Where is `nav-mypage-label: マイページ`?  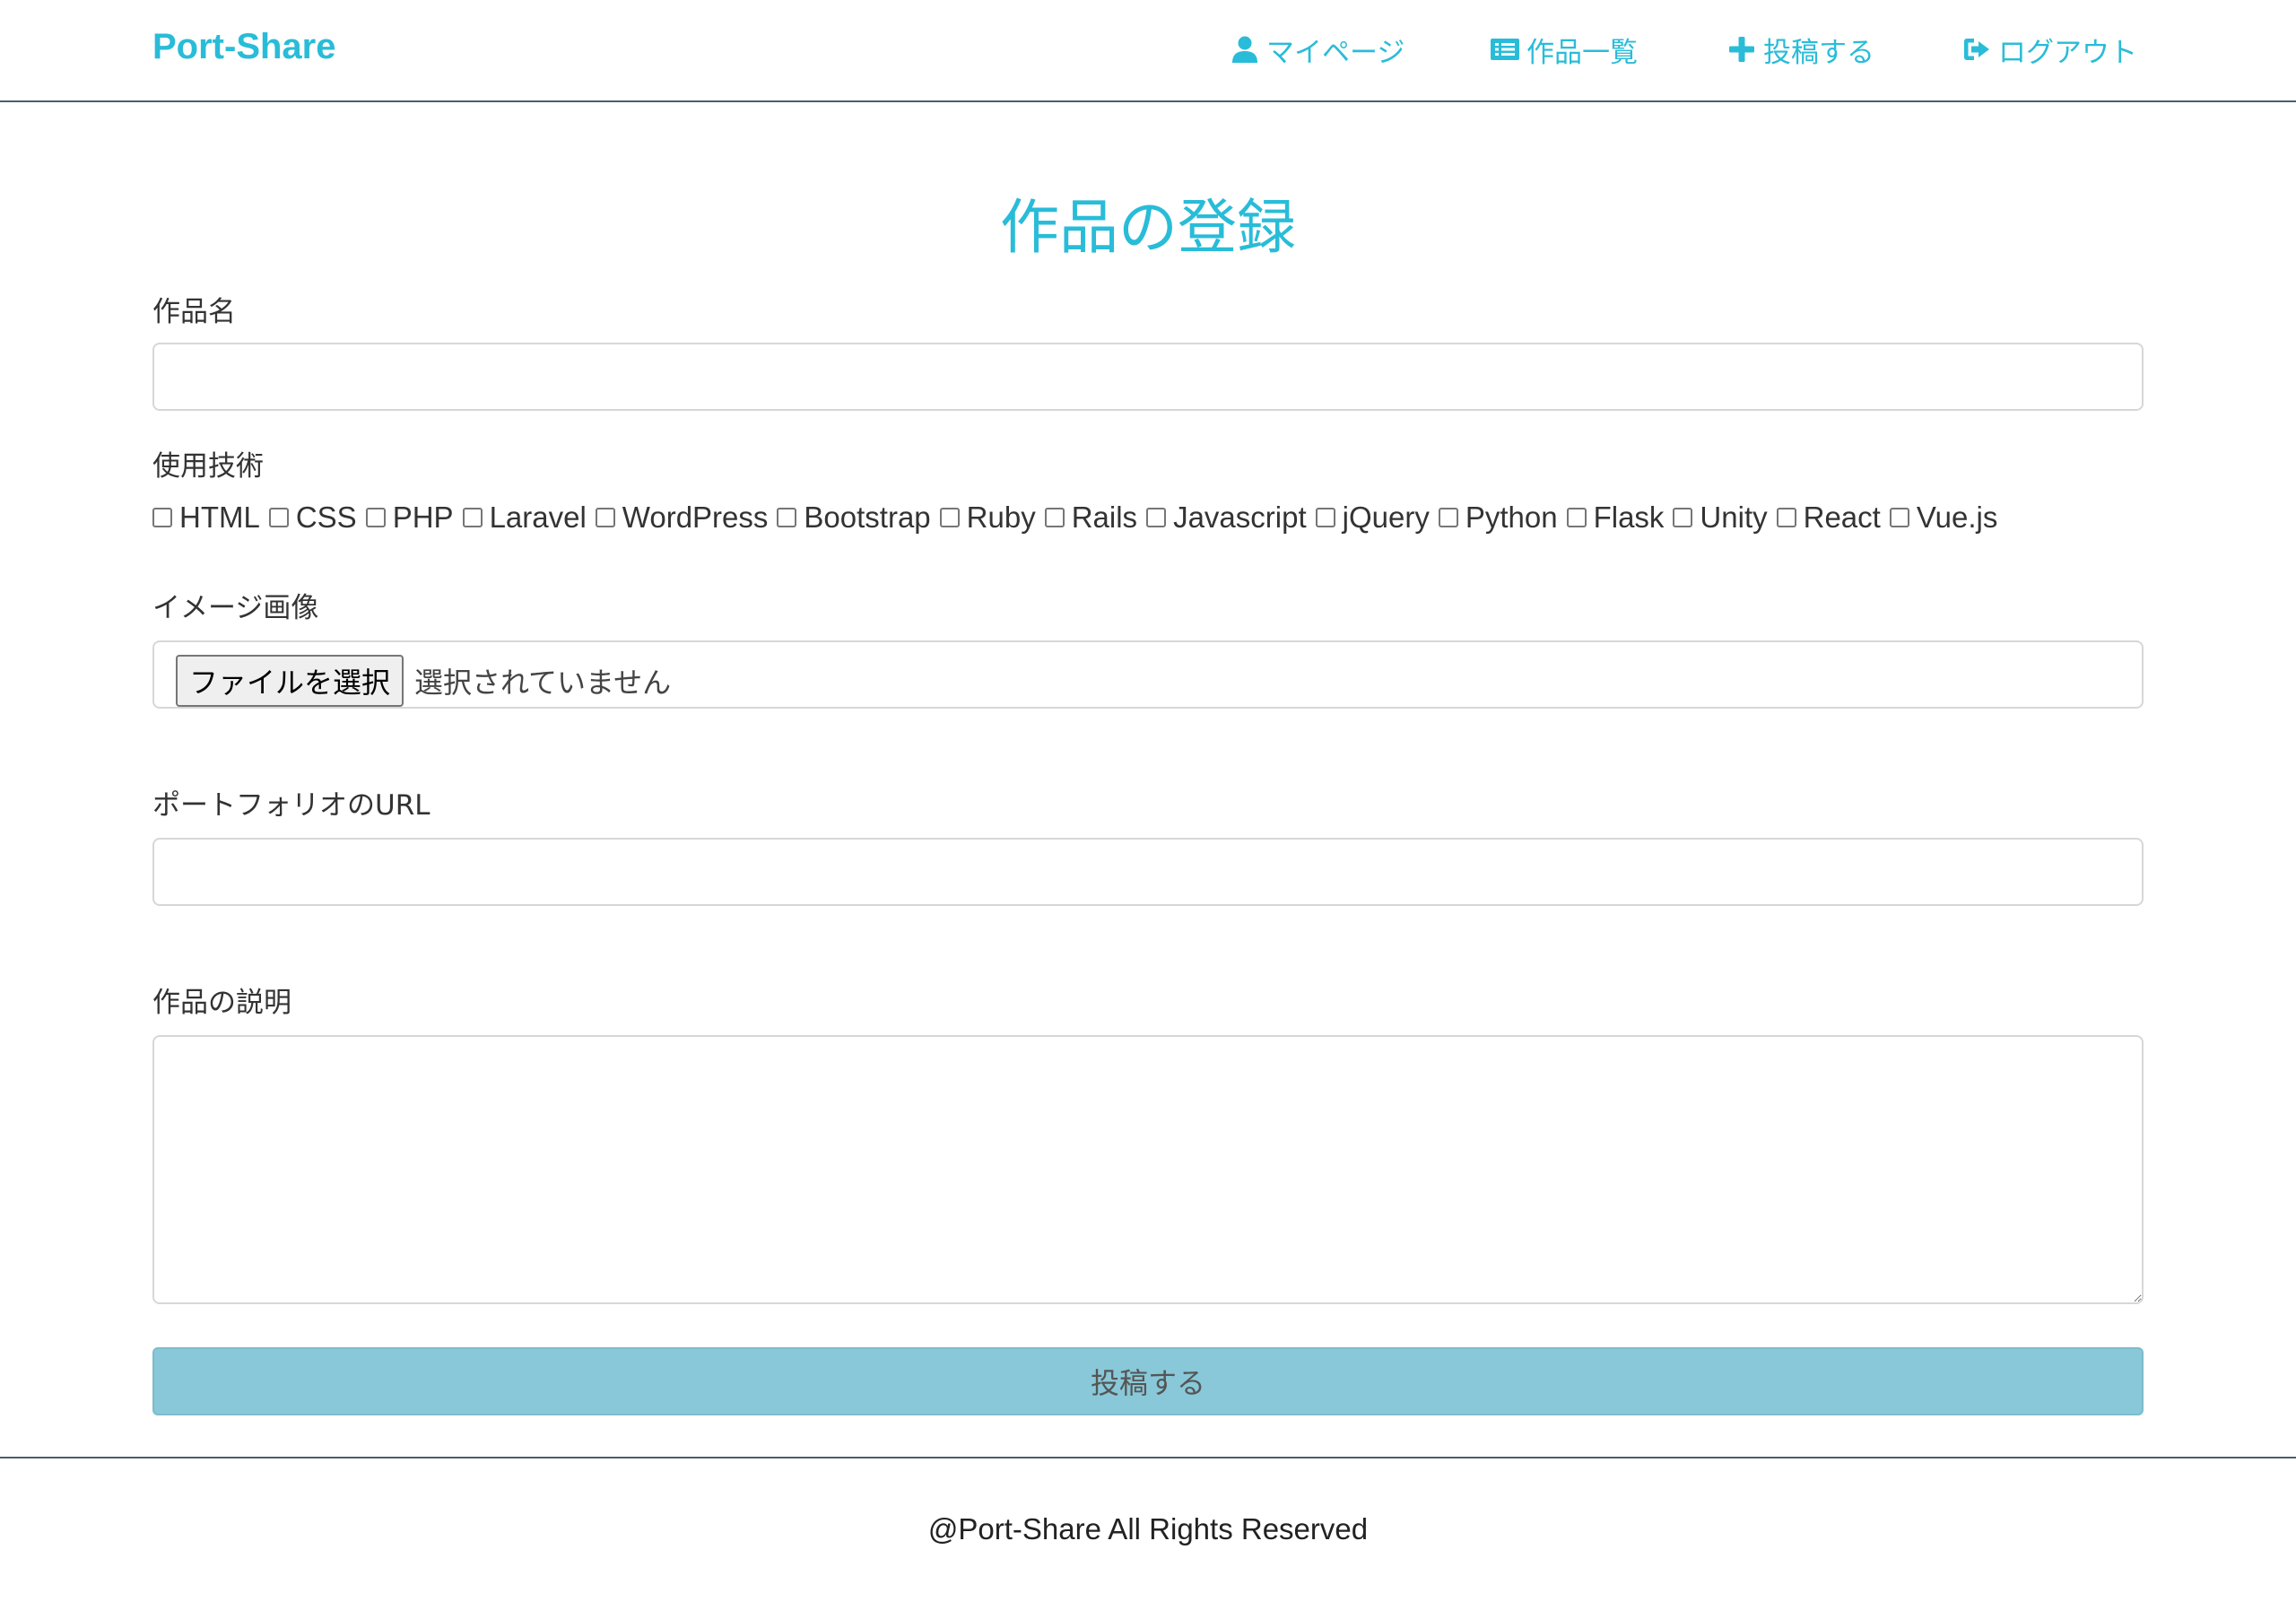 nav-mypage-label: マイページ is located at coordinates (1335, 53).